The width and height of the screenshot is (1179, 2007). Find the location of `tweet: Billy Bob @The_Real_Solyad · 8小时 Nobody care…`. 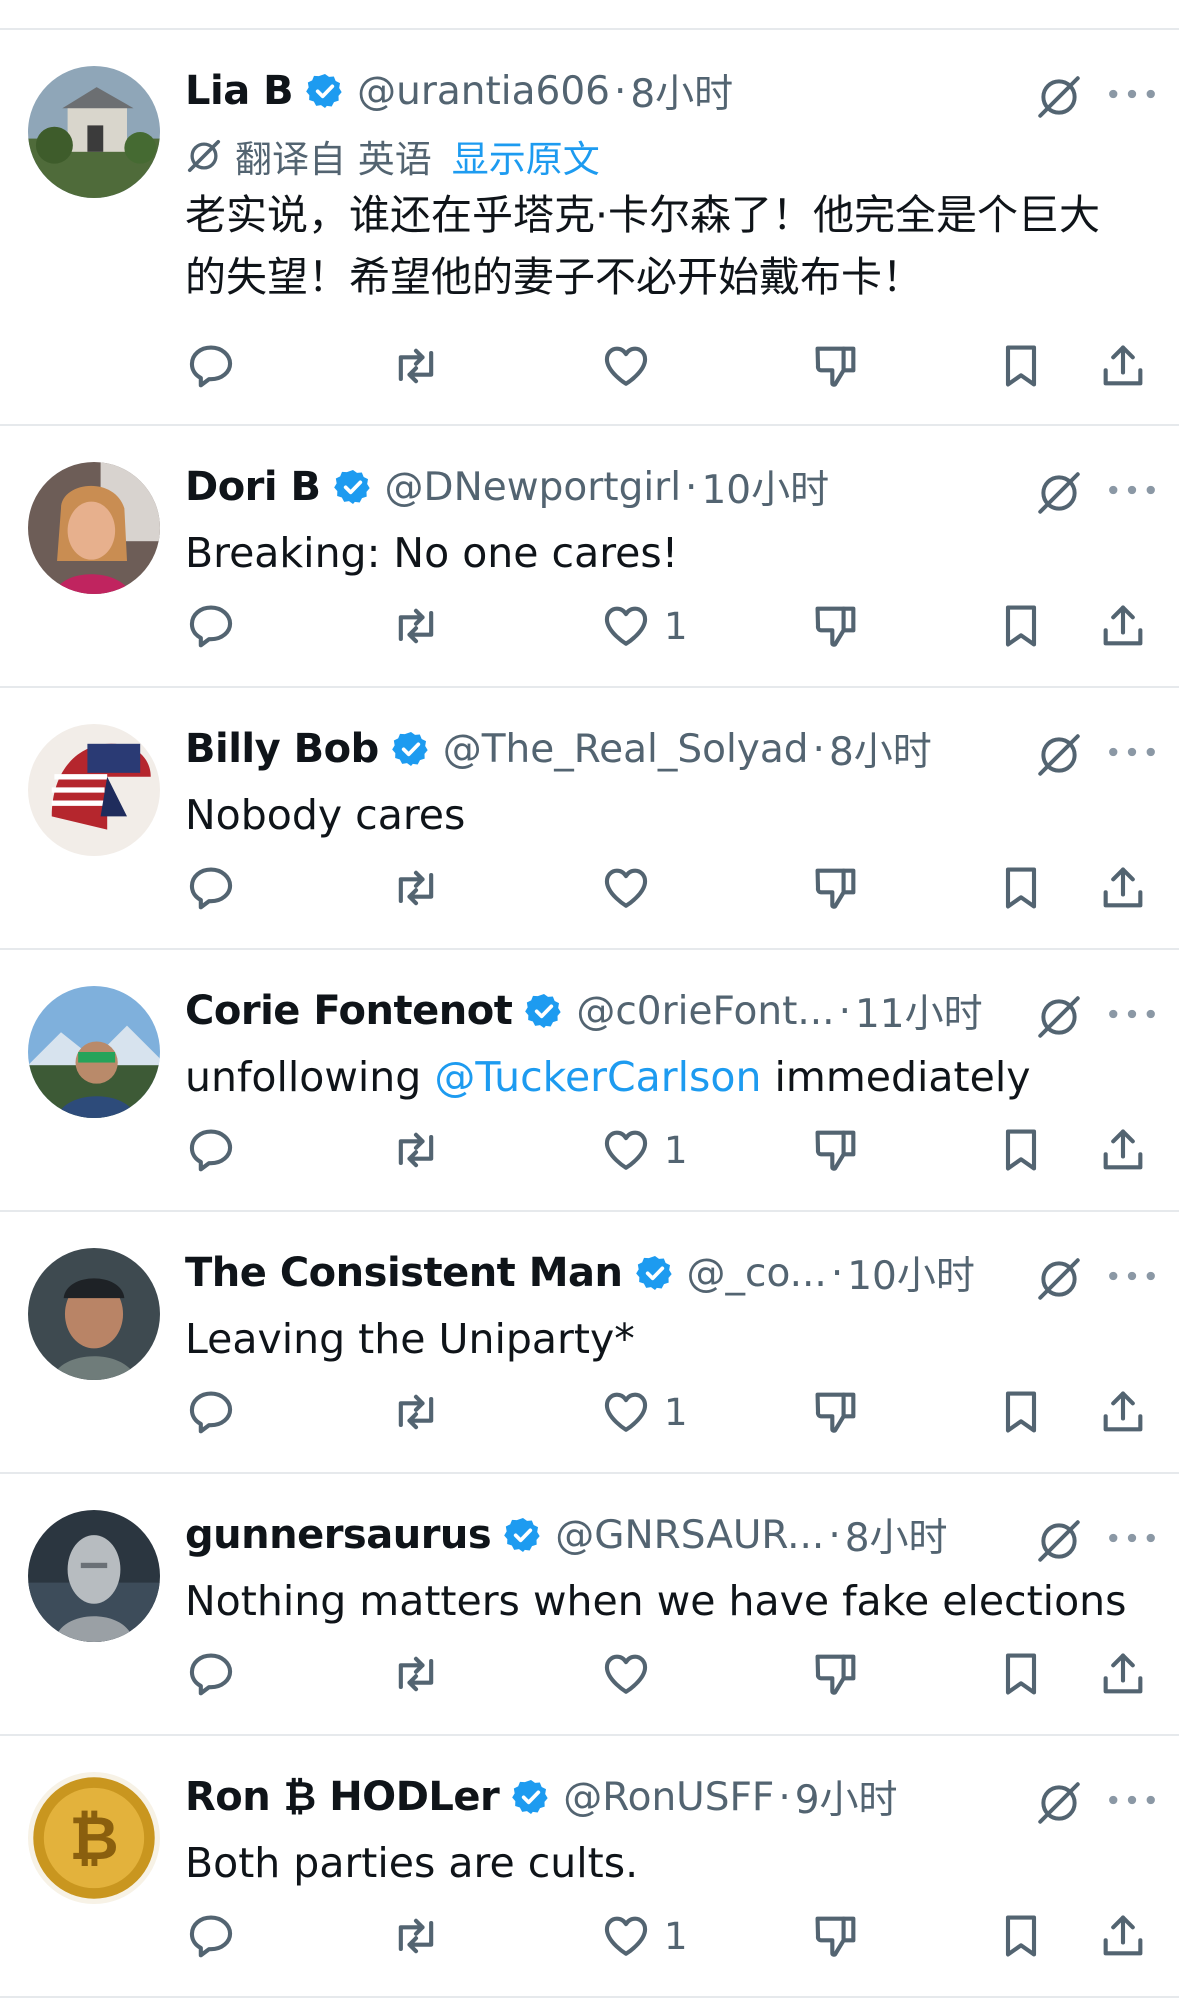

tweet: Billy Bob @The_Real_Solyad · 8小时 Nobody care… is located at coordinates (589, 819).